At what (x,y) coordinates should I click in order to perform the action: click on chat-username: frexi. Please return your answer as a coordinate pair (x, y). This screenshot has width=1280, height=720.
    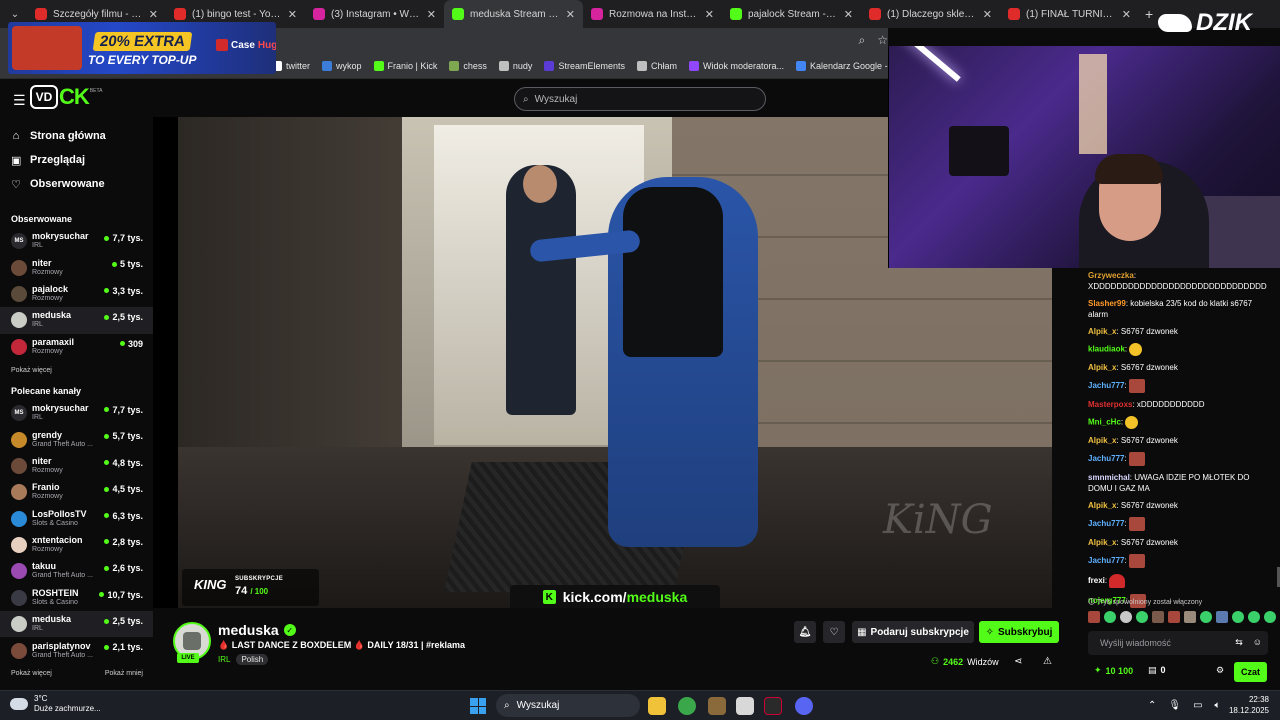
    Looking at the image, I should click on (1096, 580).